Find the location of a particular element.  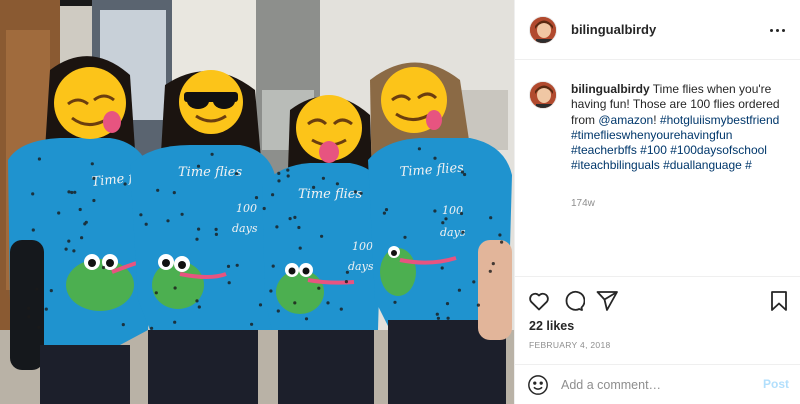

comment-icon-svg is located at coordinates (575, 300).